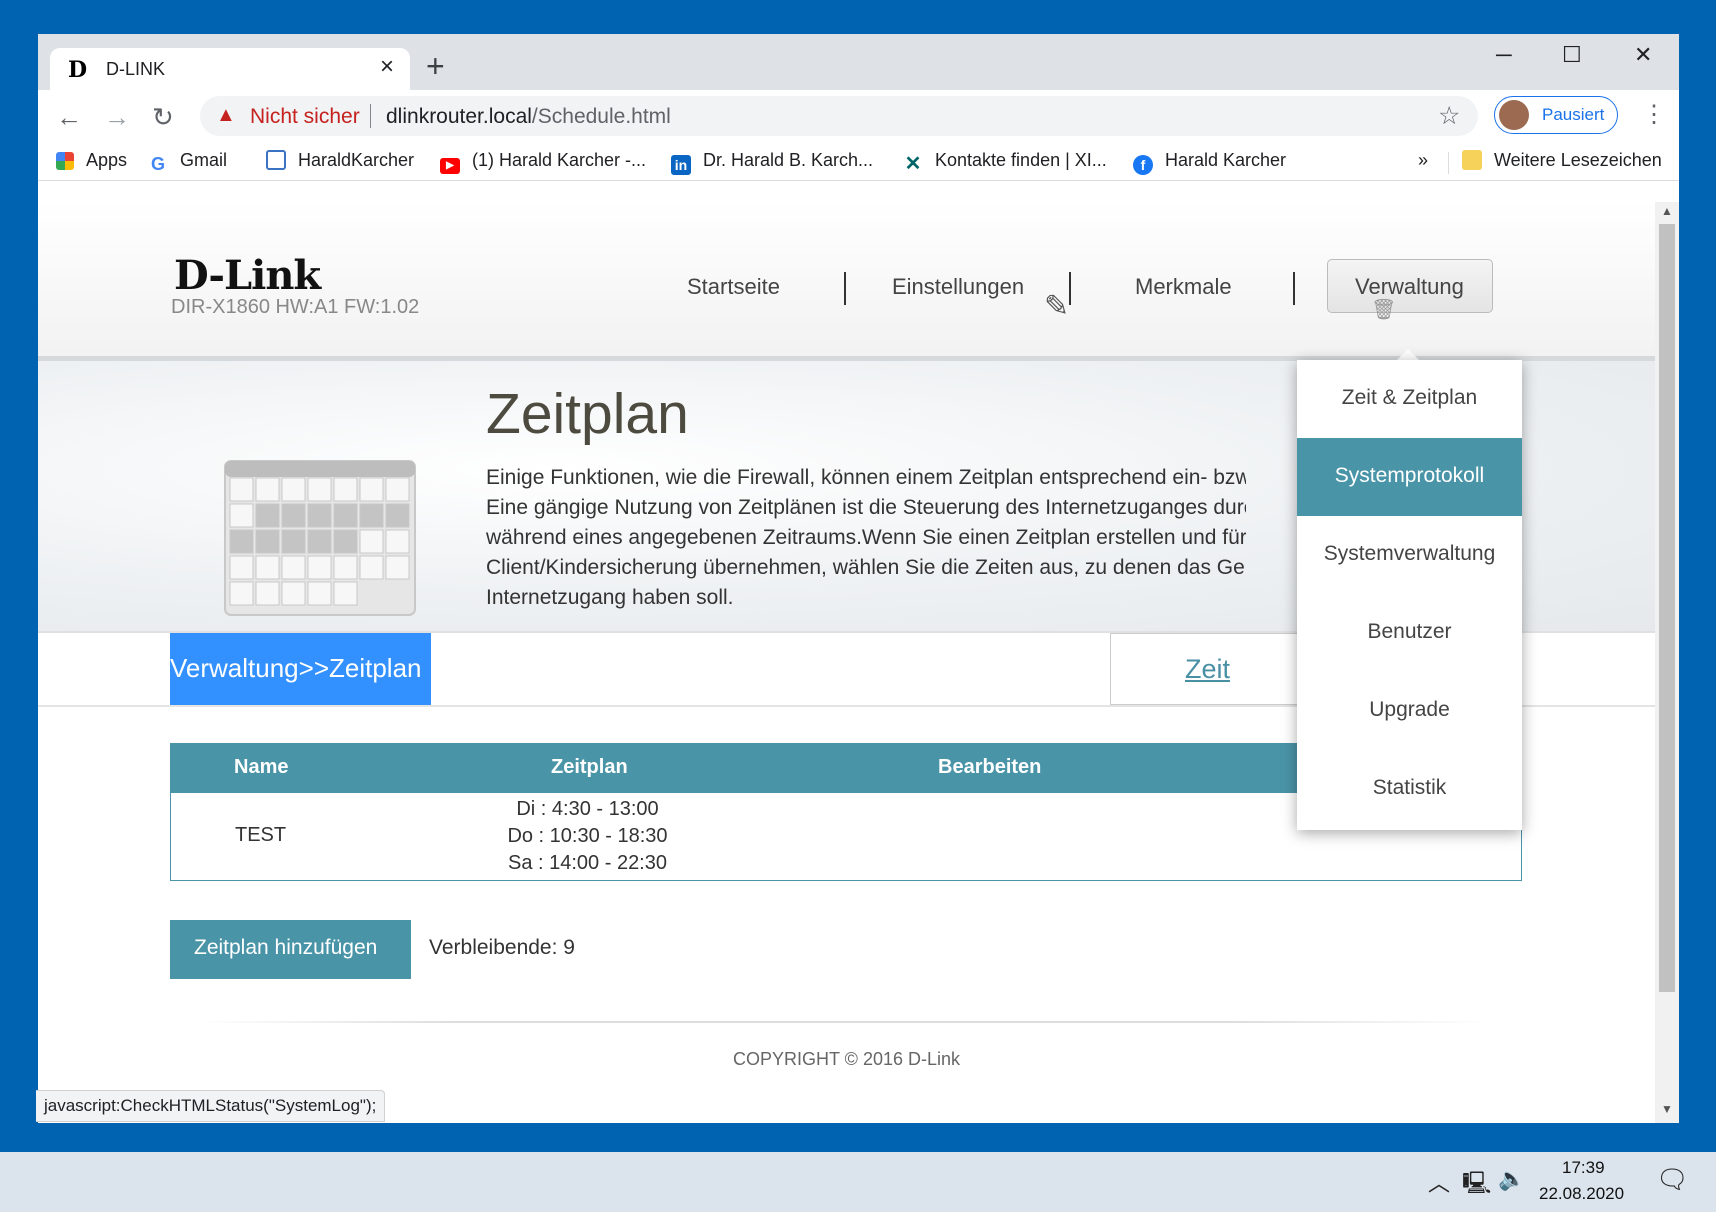 This screenshot has height=1212, width=1716. What do you see at coordinates (370, 116) in the screenshot?
I see `omnibox-divider` at bounding box center [370, 116].